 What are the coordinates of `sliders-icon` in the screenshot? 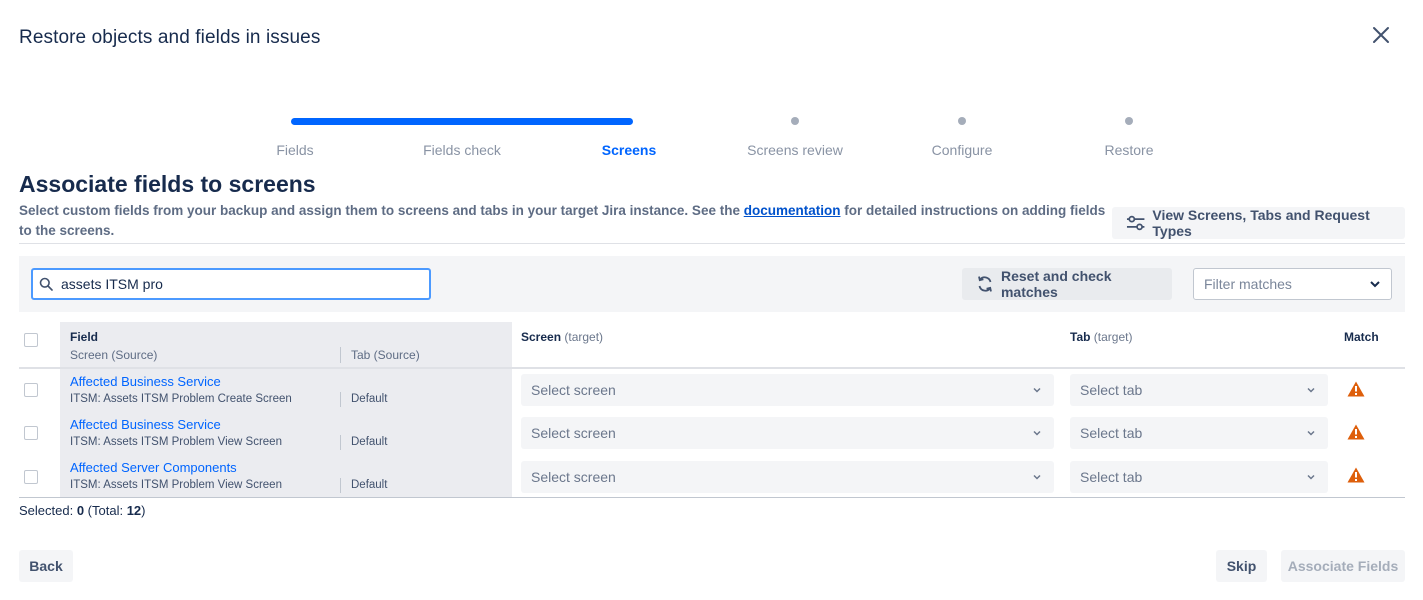 It's located at (1135, 223).